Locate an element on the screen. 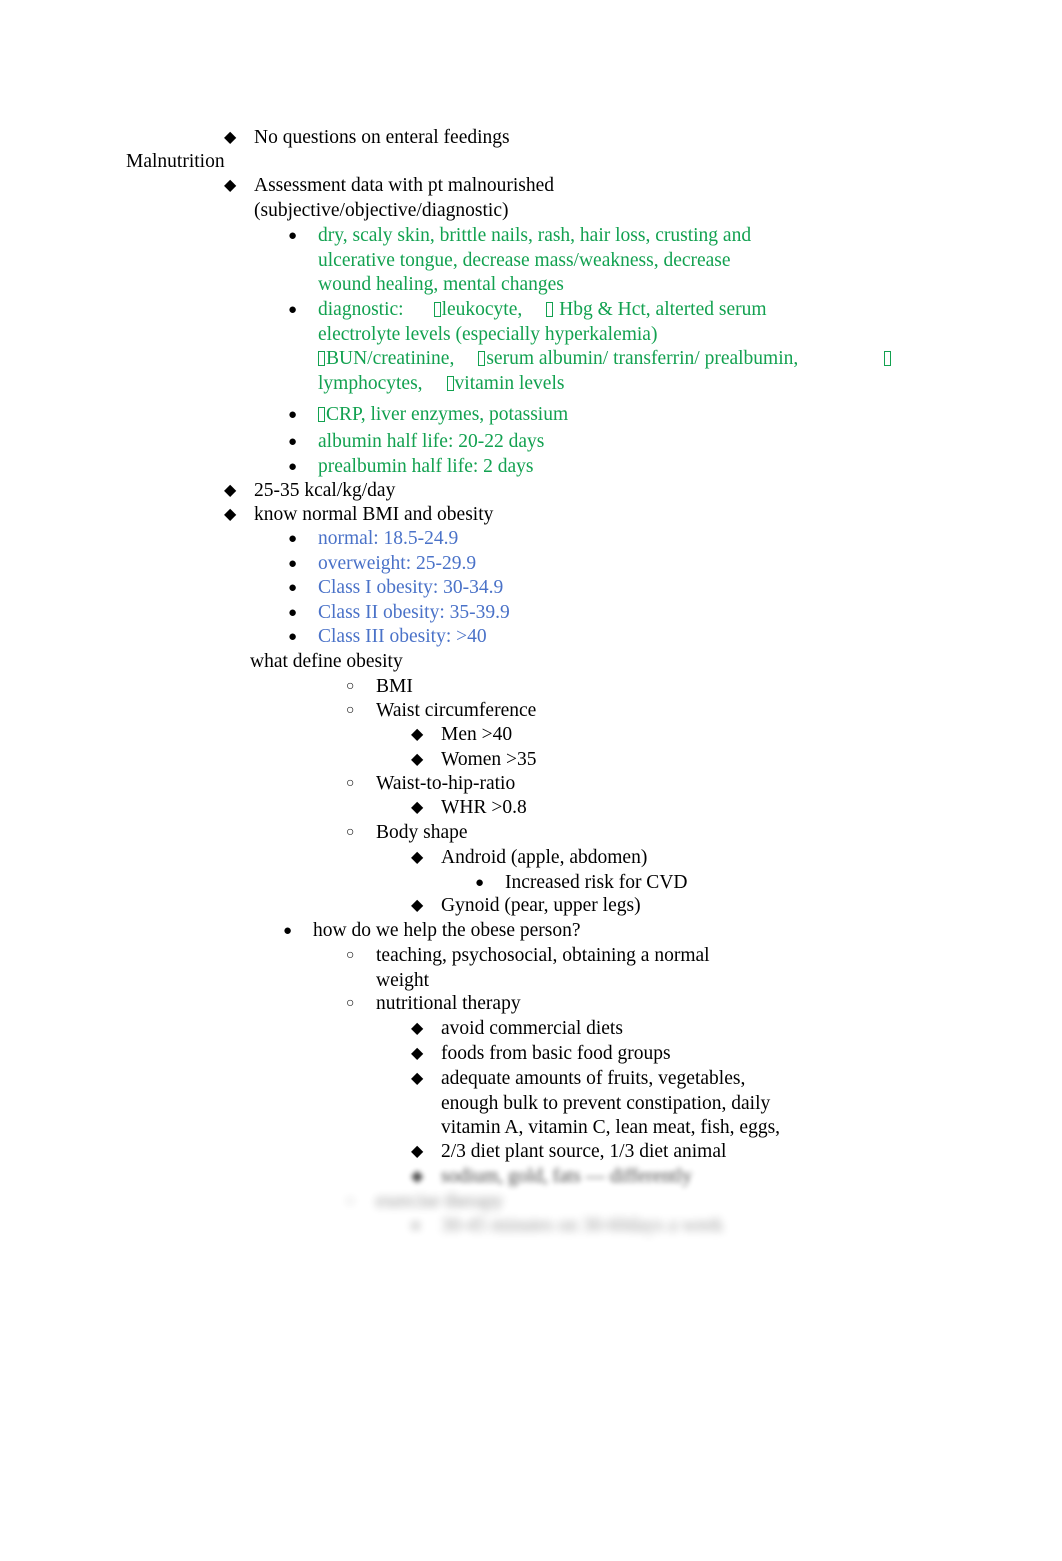 This screenshot has height=1561, width=1062. list-item-label: 25-35 kcal/kg/day is located at coordinates (325, 490).